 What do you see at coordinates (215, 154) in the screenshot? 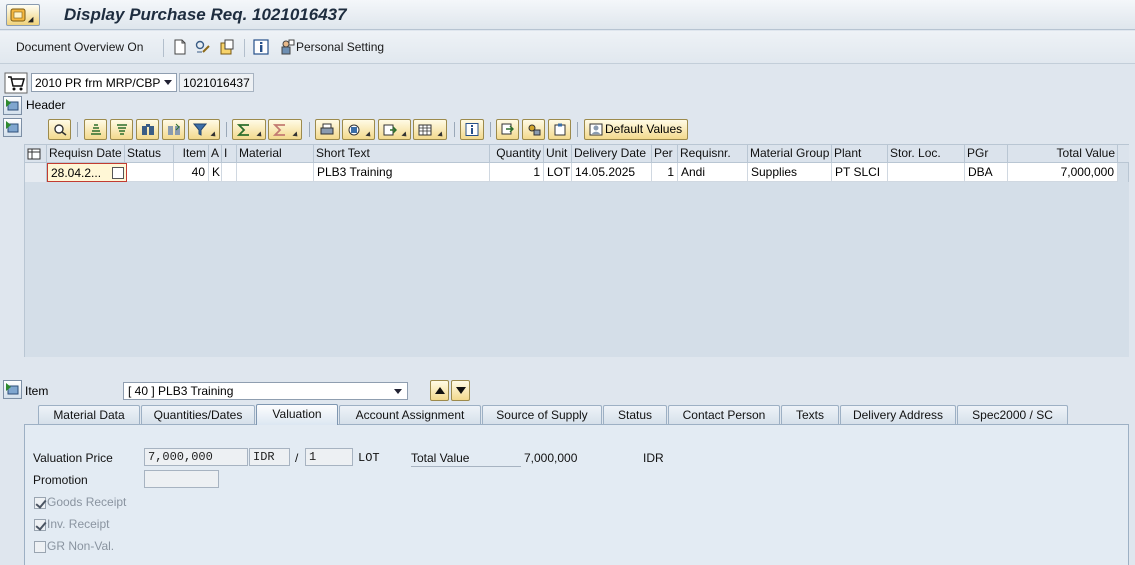
I see `col-a: A` at bounding box center [215, 154].